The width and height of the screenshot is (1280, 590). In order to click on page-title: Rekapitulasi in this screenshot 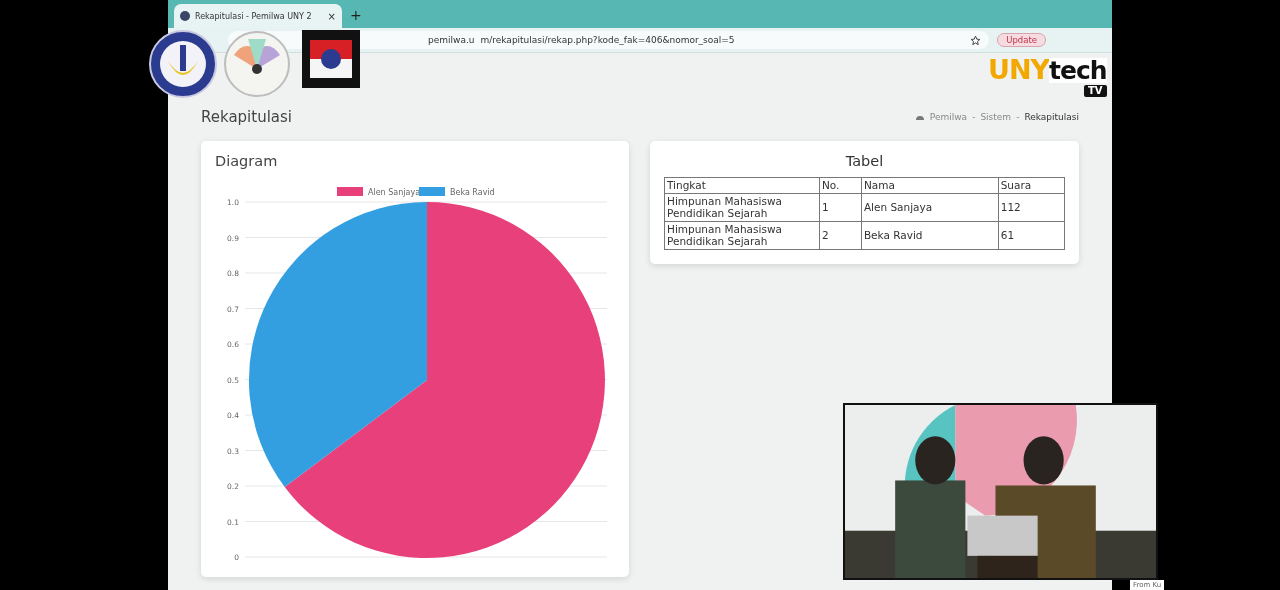, I will do `click(246, 117)`.